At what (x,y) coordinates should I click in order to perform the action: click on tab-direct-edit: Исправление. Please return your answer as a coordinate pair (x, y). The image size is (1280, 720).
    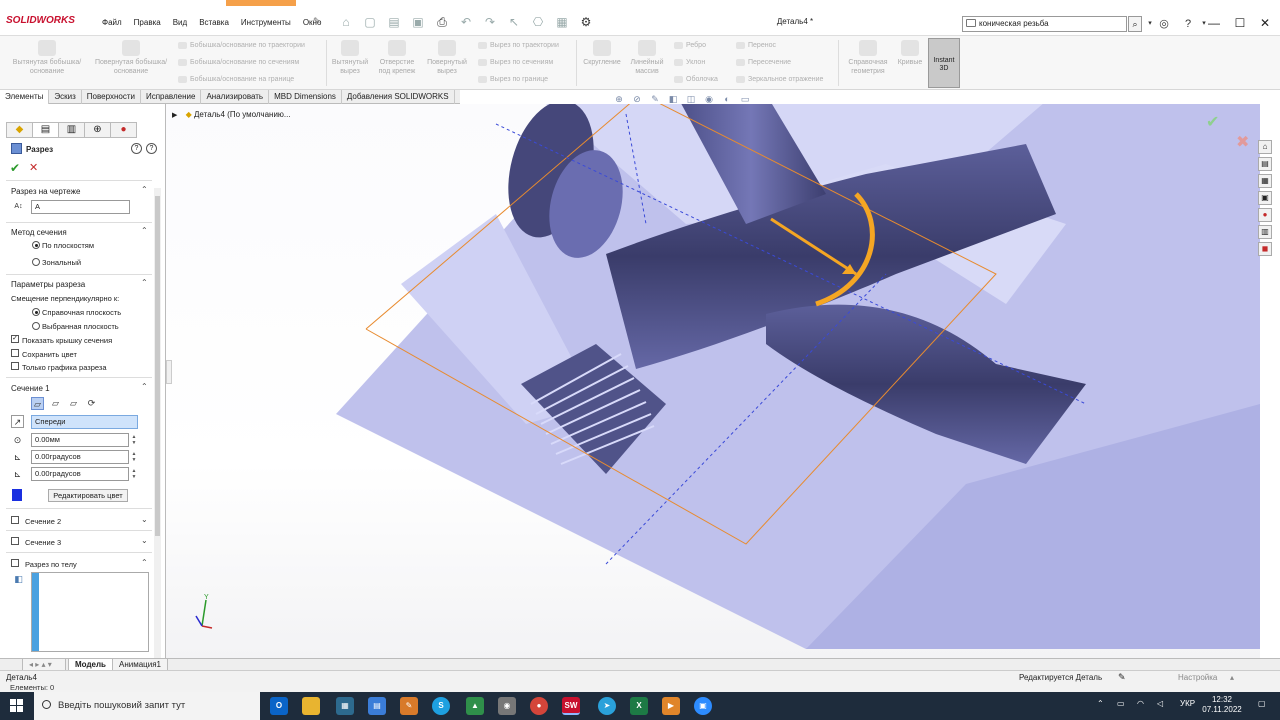
    Looking at the image, I should click on (171, 97).